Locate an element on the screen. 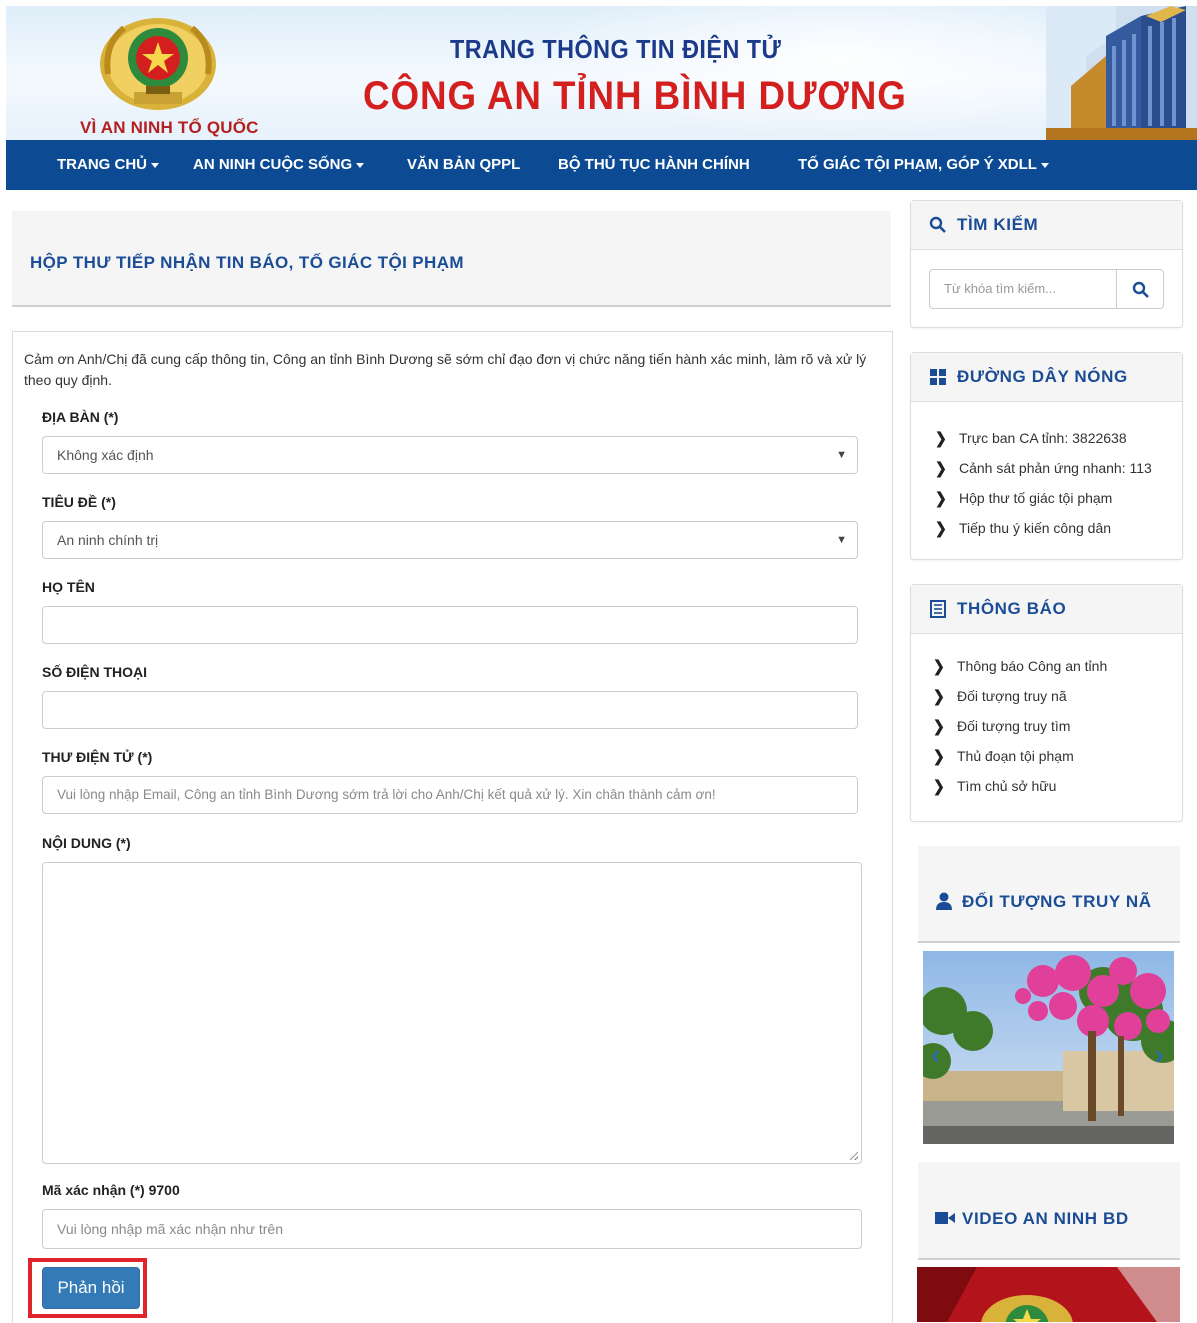 The image size is (1197, 1323). notice-item-searched: ❯ Đối tượng truy tìm is located at coordinates (1002, 726).